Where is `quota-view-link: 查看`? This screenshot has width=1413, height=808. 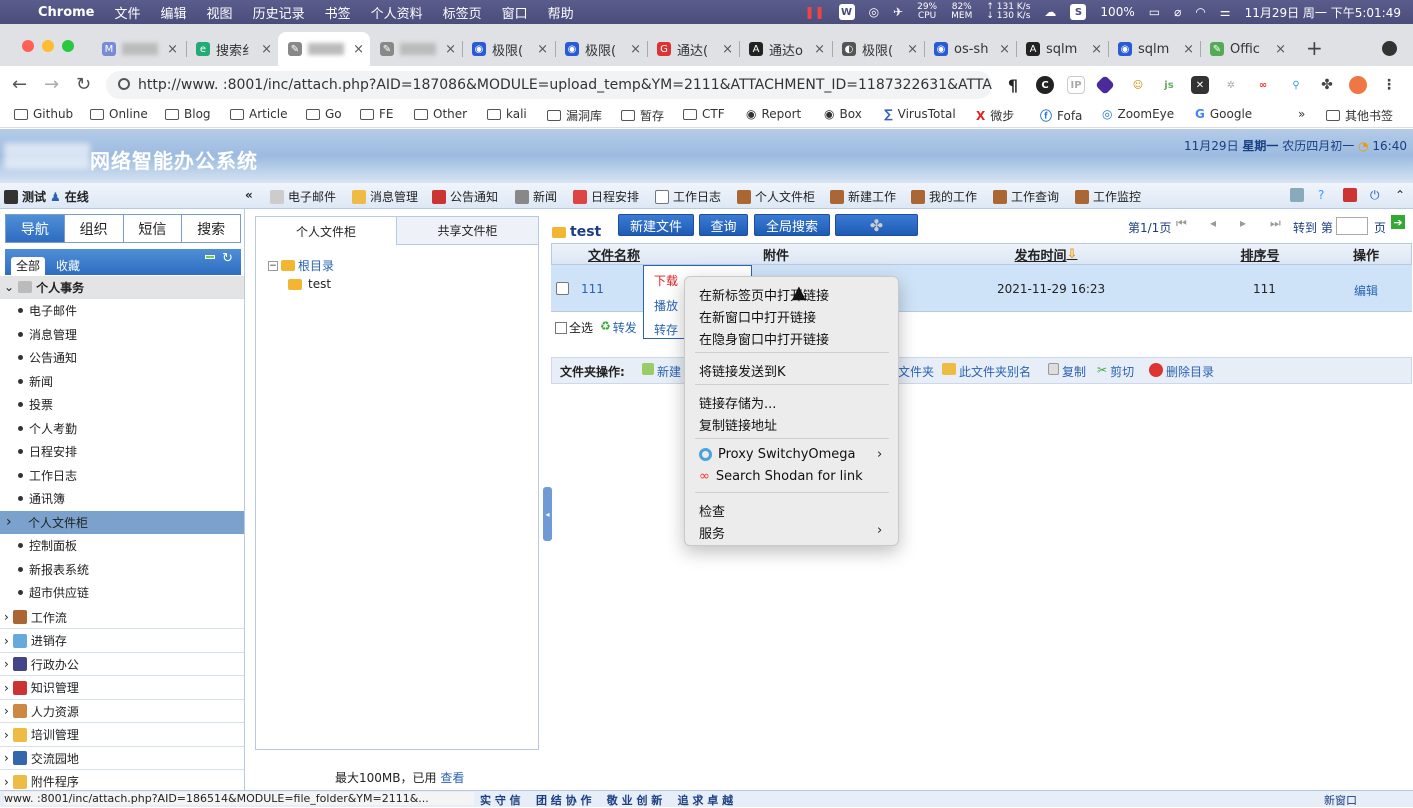
quota-view-link: 查看 is located at coordinates (452, 778).